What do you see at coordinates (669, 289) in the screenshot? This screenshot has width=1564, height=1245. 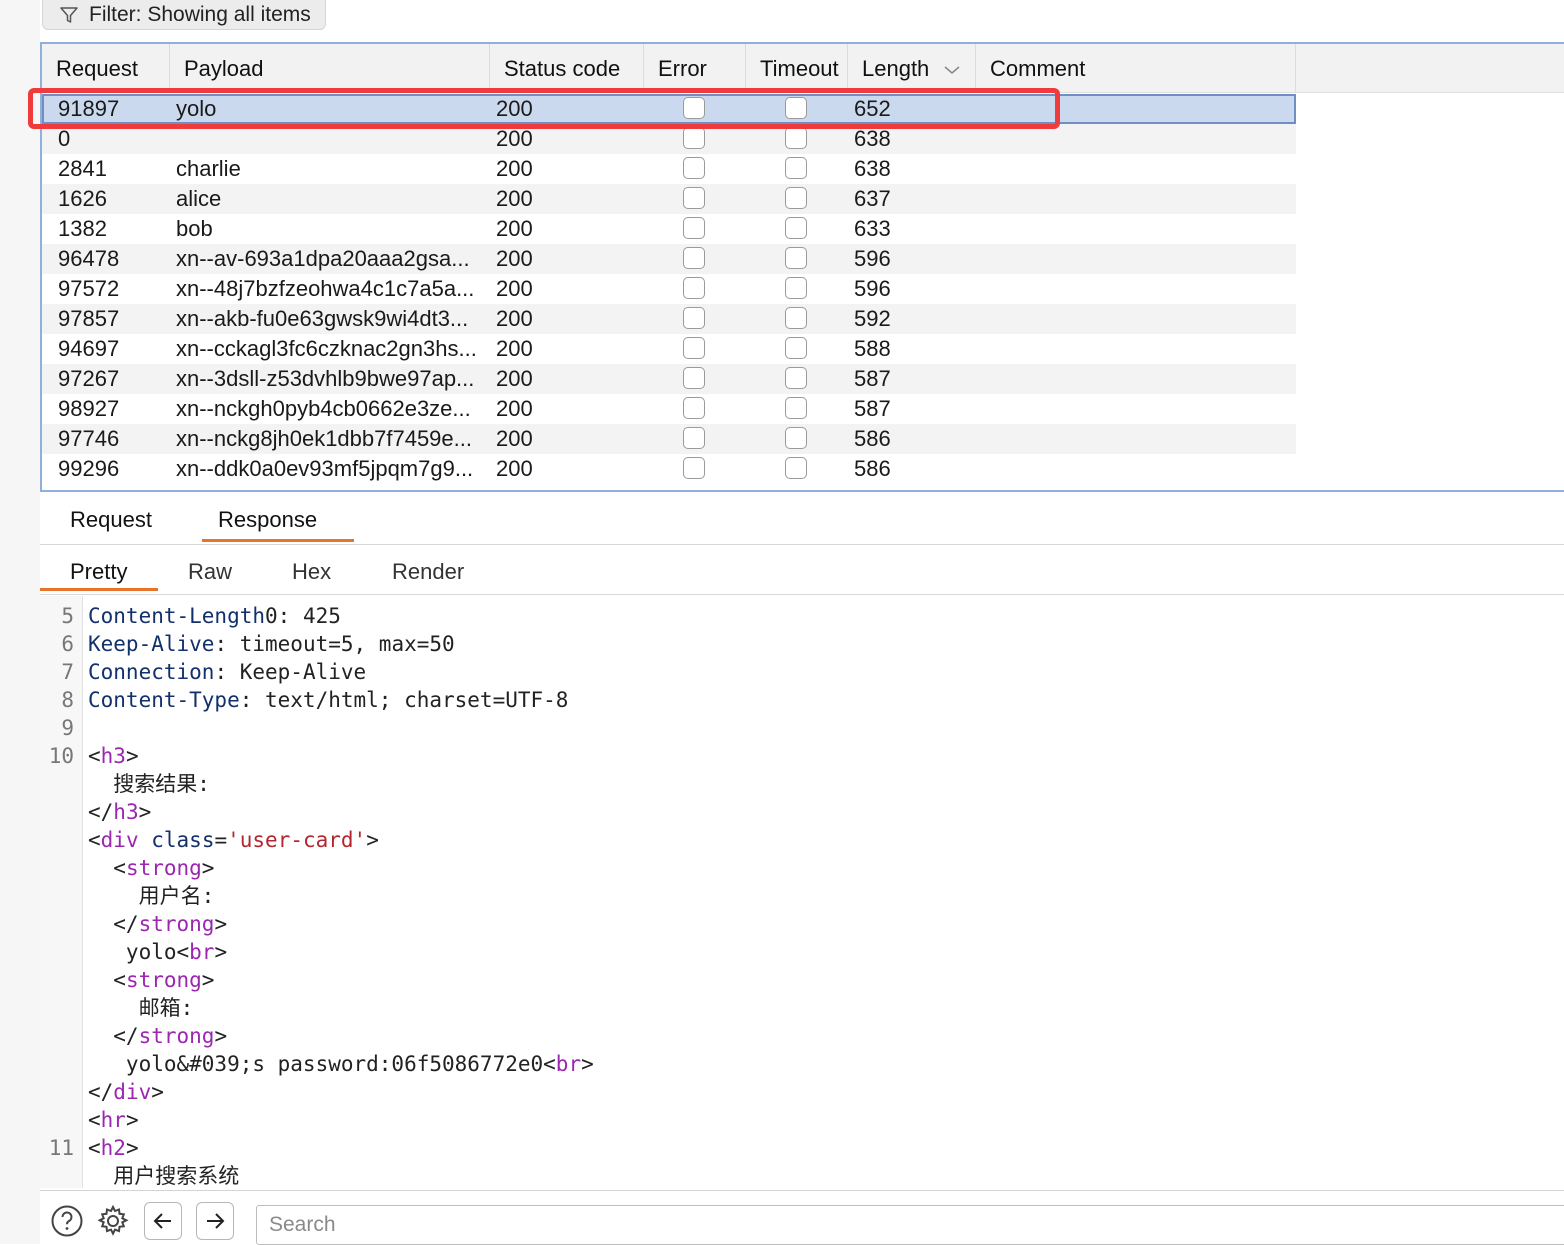 I see `table-row: 97572 xn--48j7bzfzeohwa4c1c7a5a... 200 596` at bounding box center [669, 289].